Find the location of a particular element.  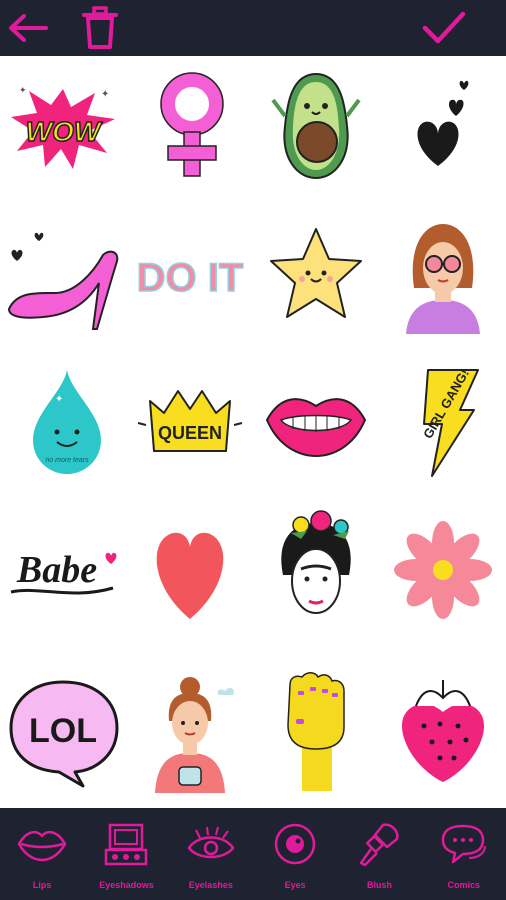

tab-lips-label: Lips is located at coordinates (42, 885).